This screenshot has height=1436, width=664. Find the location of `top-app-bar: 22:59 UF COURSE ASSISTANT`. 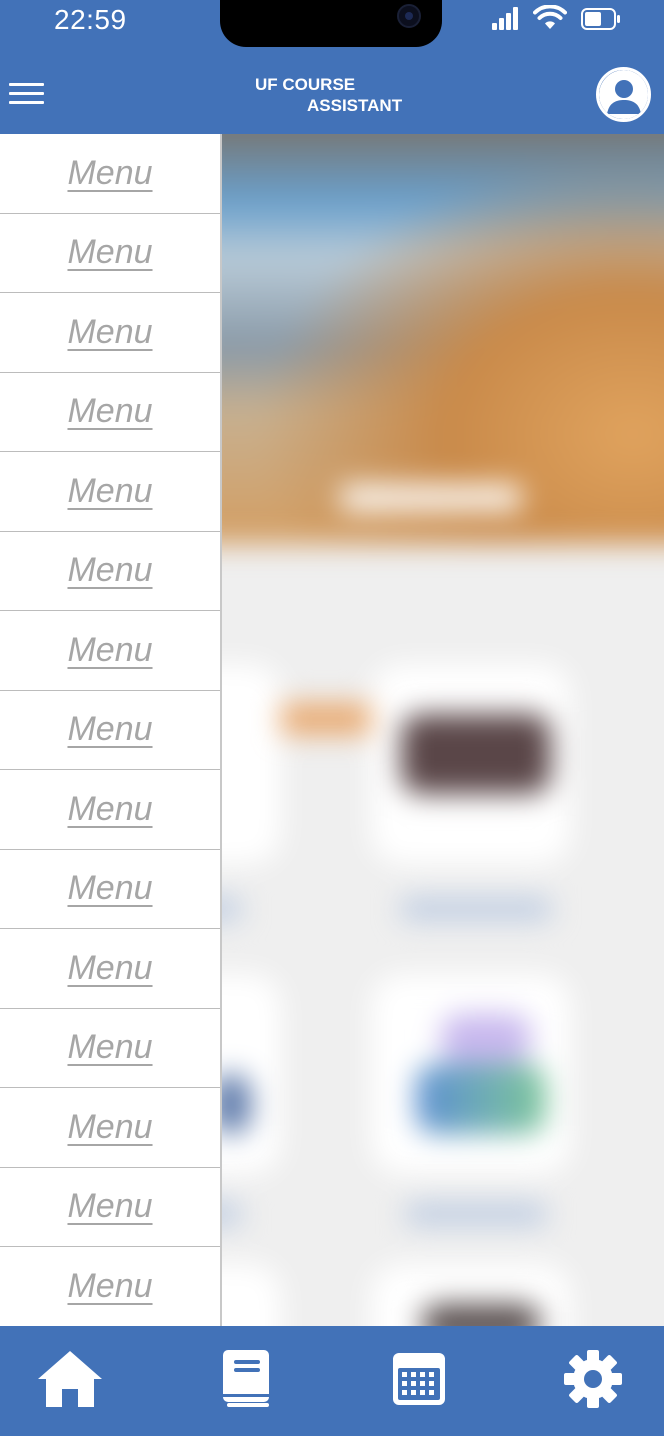

top-app-bar: 22:59 UF COURSE ASSISTANT is located at coordinates (332, 67).